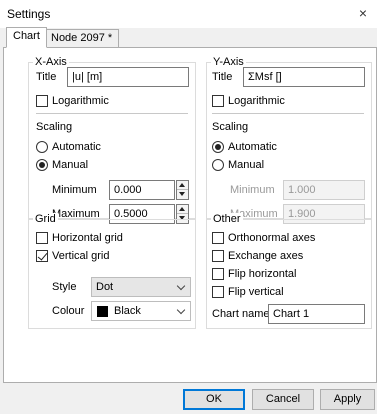 This screenshot has width=377, height=414. Describe the element at coordinates (74, 190) in the screenshot. I see `x-axis-minimum-label: Minimum` at that location.